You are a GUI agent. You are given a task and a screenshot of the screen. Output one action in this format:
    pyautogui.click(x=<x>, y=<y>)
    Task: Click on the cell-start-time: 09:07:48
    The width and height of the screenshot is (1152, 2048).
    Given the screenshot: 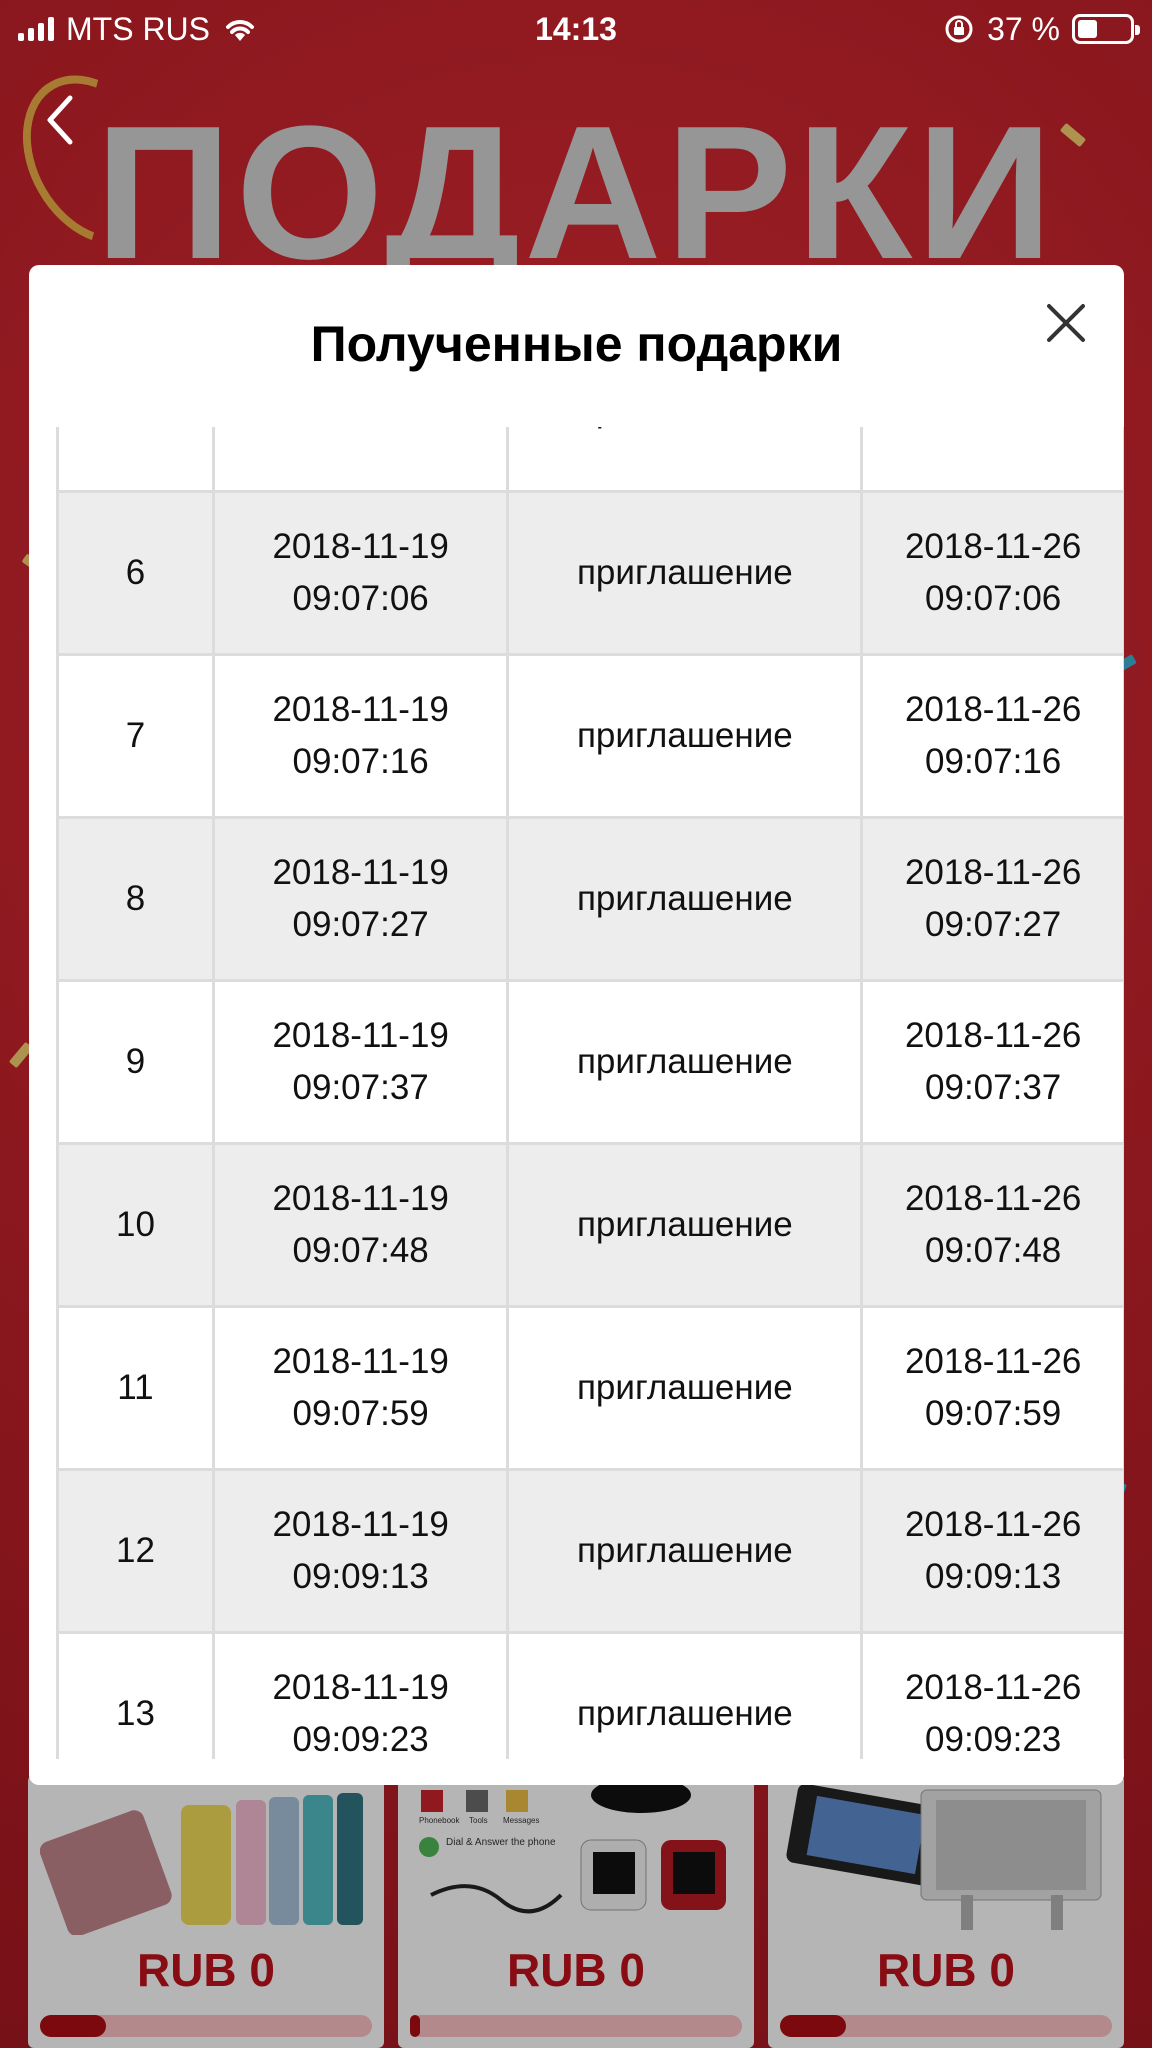 What is the action you would take?
    pyautogui.click(x=360, y=1250)
    